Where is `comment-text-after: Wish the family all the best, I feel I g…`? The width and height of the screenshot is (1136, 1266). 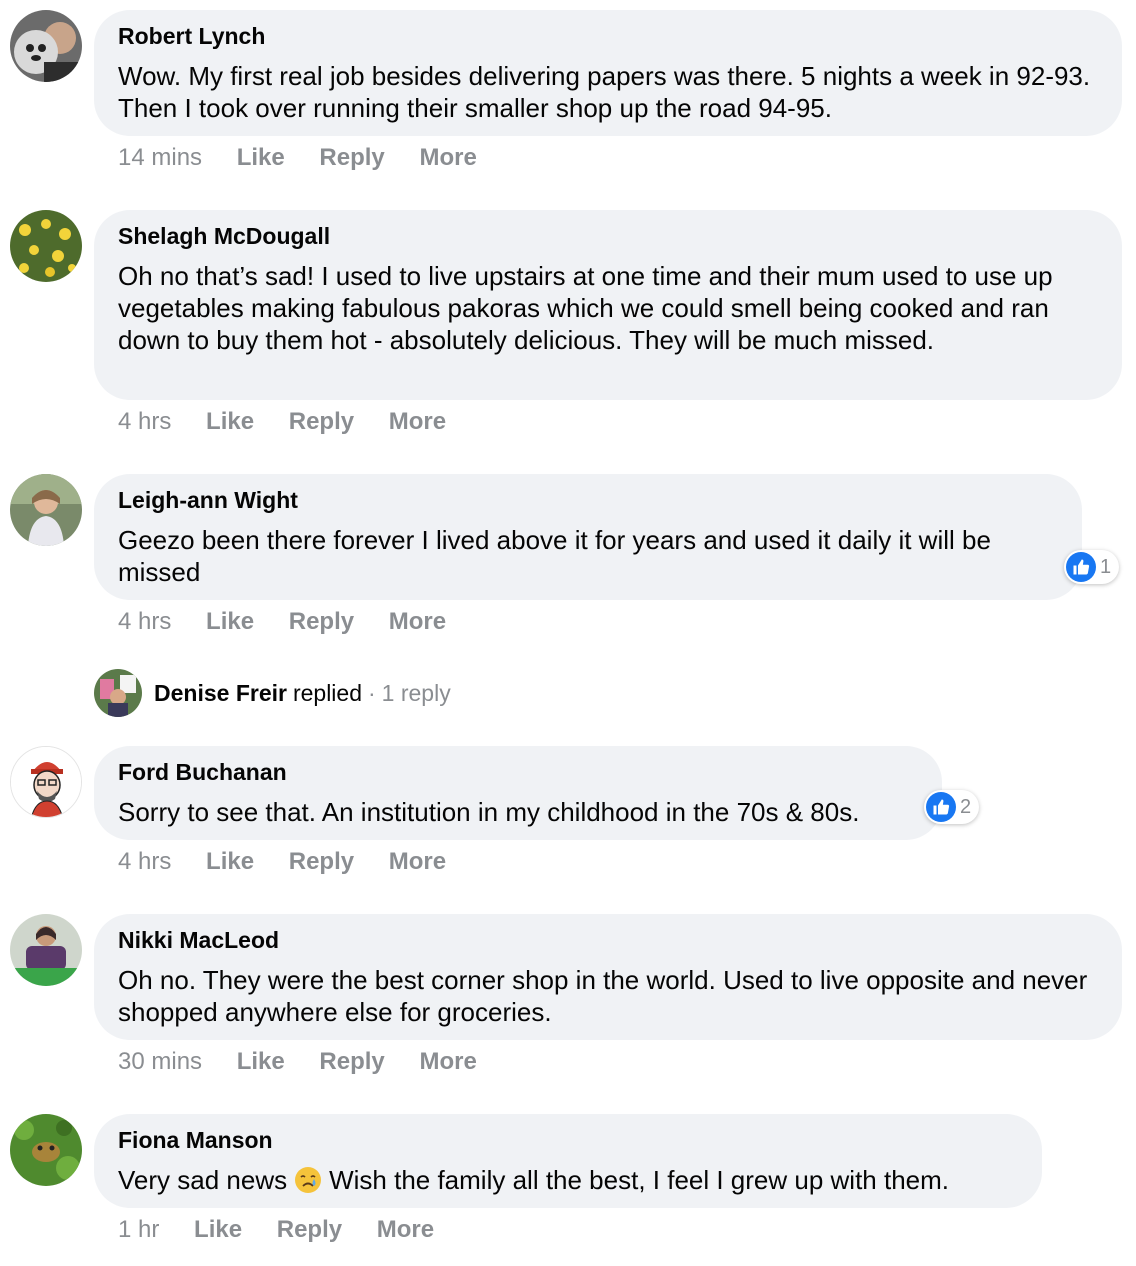 comment-text-after: Wish the family all the best, I feel I g… is located at coordinates (639, 1180).